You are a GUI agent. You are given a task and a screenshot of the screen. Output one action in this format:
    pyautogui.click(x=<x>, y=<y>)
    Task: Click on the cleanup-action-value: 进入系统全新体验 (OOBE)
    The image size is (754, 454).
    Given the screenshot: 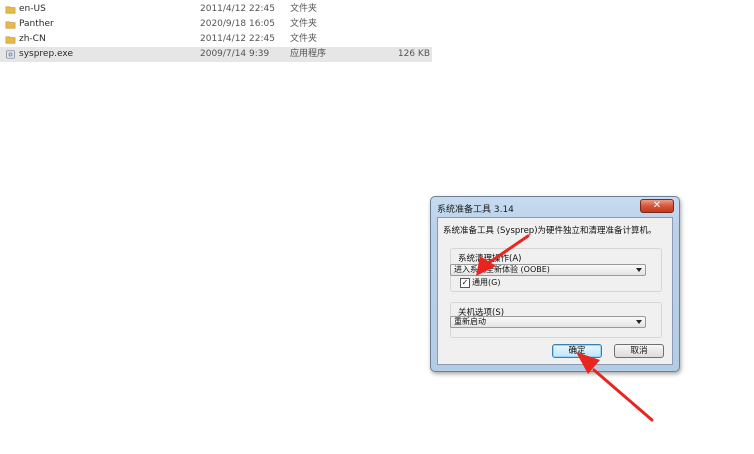 What is the action you would take?
    pyautogui.click(x=502, y=269)
    